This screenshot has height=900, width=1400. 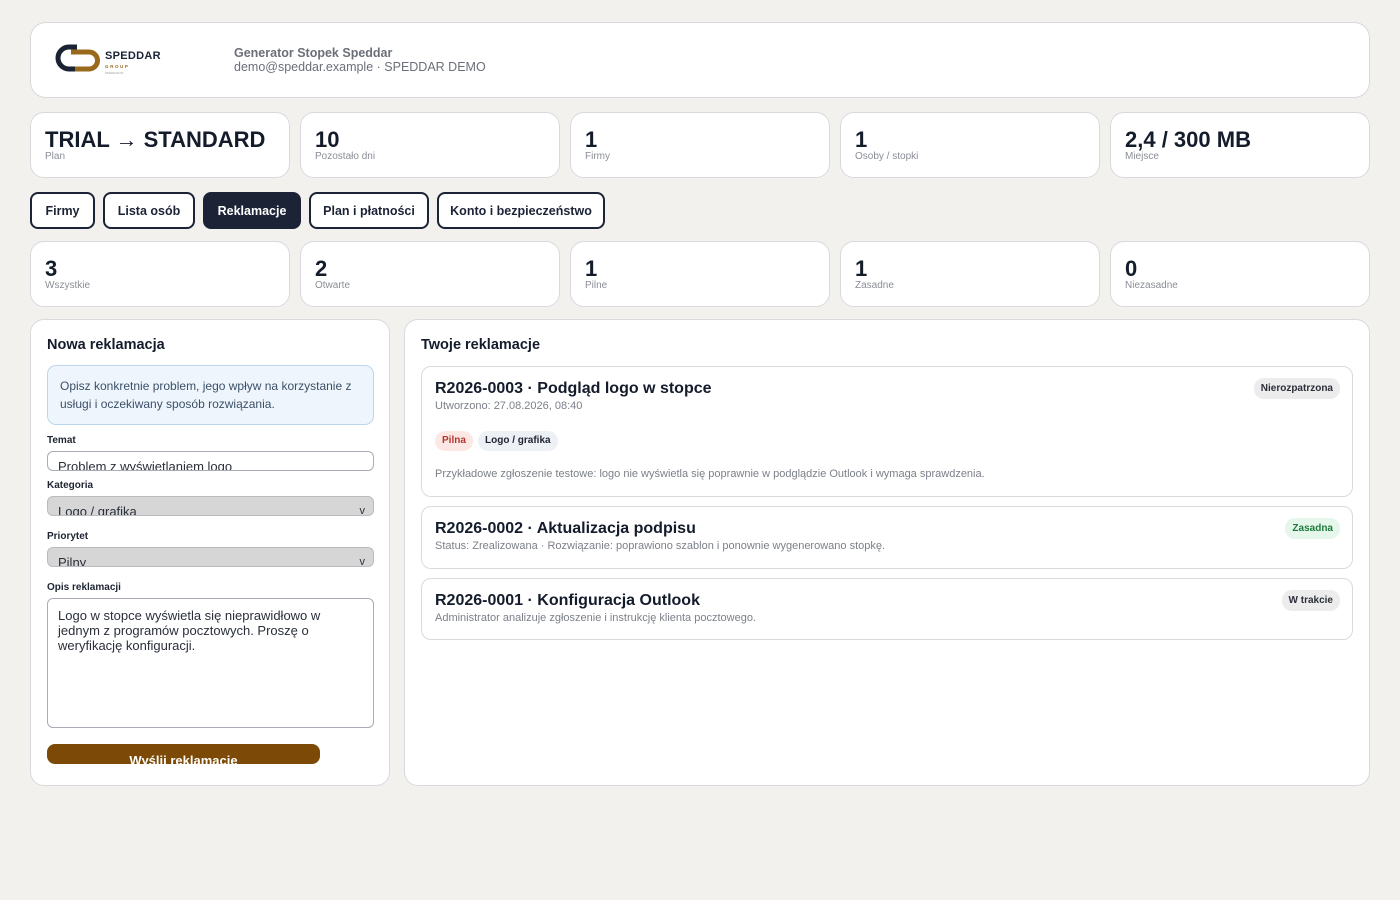 What do you see at coordinates (565, 528) in the screenshot?
I see `complaint-title: R2026-0002 · Aktualizacja podpisu` at bounding box center [565, 528].